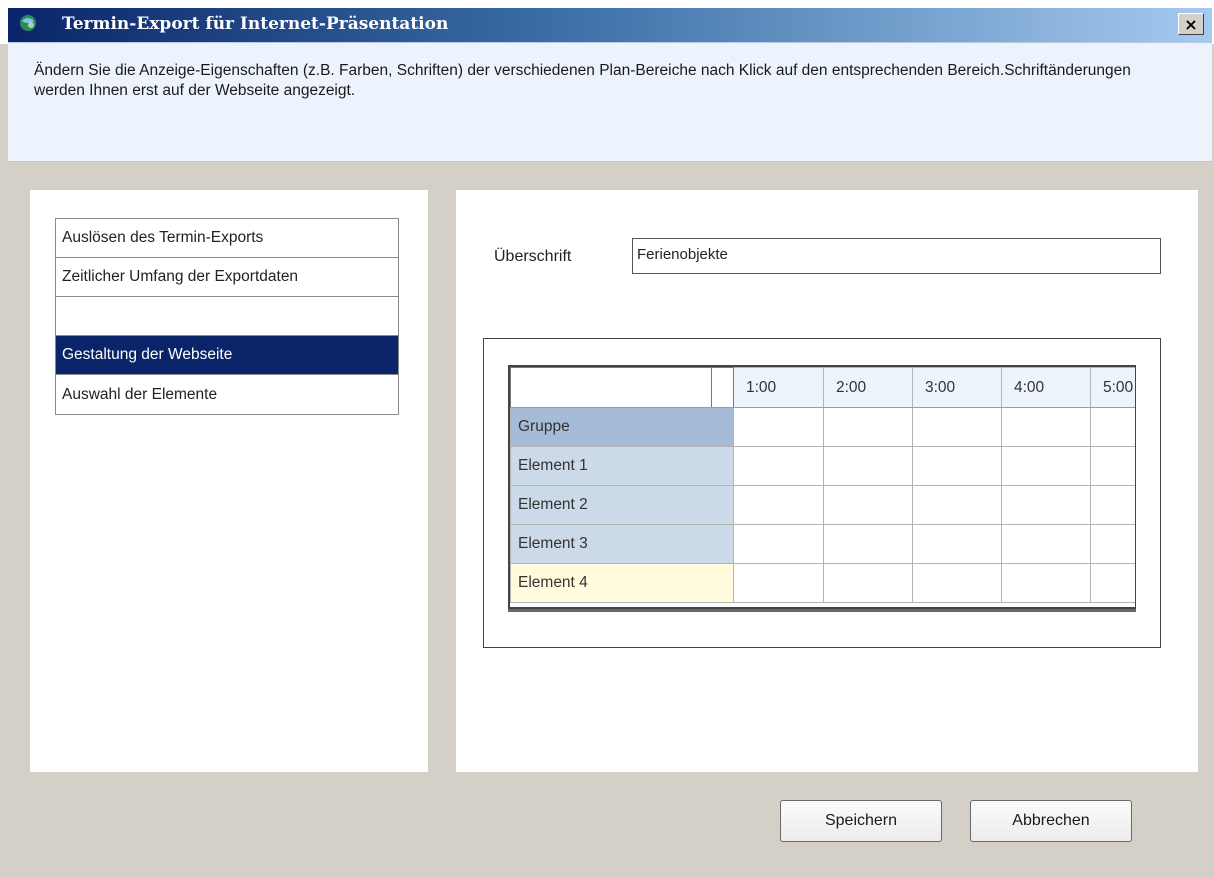  What do you see at coordinates (227, 355) in the screenshot?
I see `nav-item-website-design: Gestaltung der Webseite` at bounding box center [227, 355].